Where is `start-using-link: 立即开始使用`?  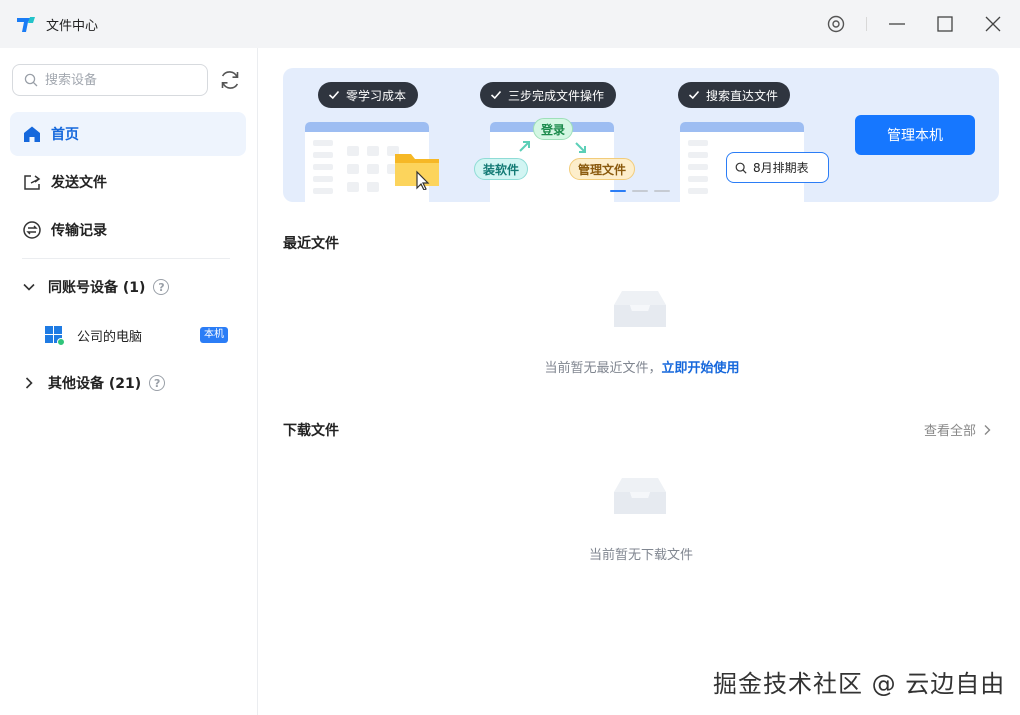 start-using-link: 立即开始使用 is located at coordinates (701, 368).